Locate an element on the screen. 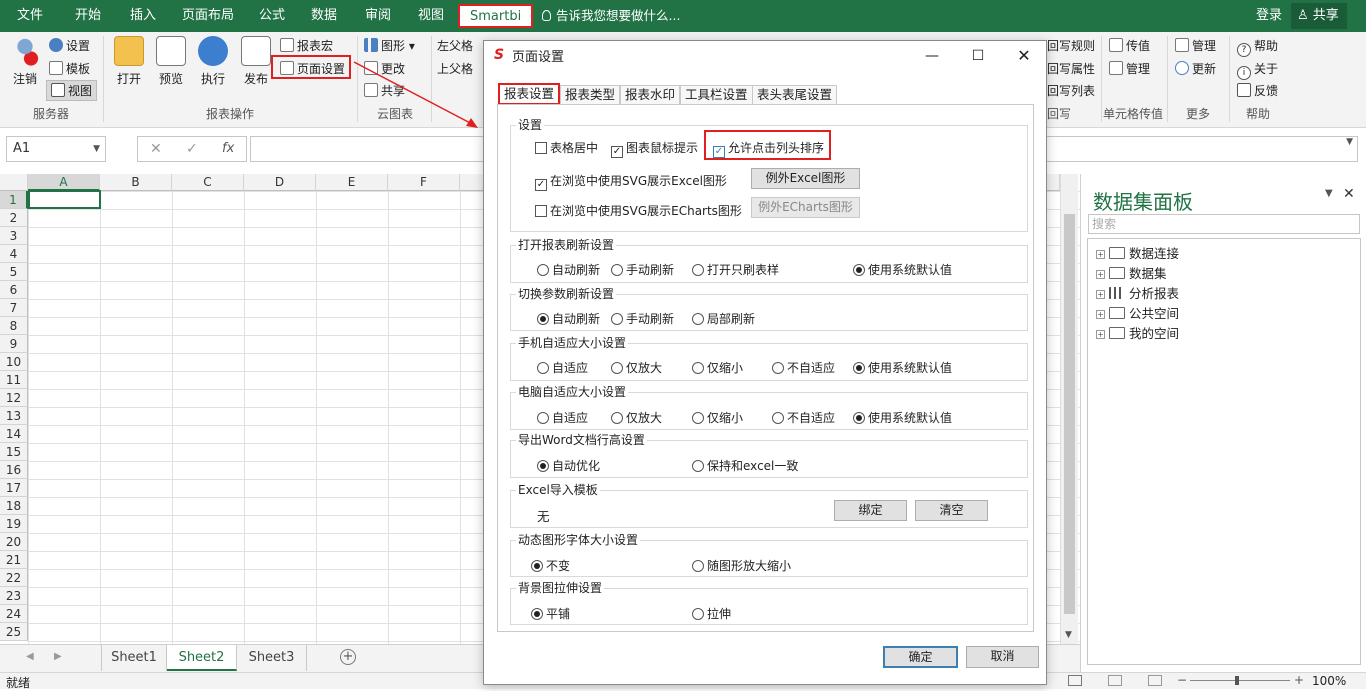  center-table-checkbox: 表格居中 is located at coordinates (566, 147).